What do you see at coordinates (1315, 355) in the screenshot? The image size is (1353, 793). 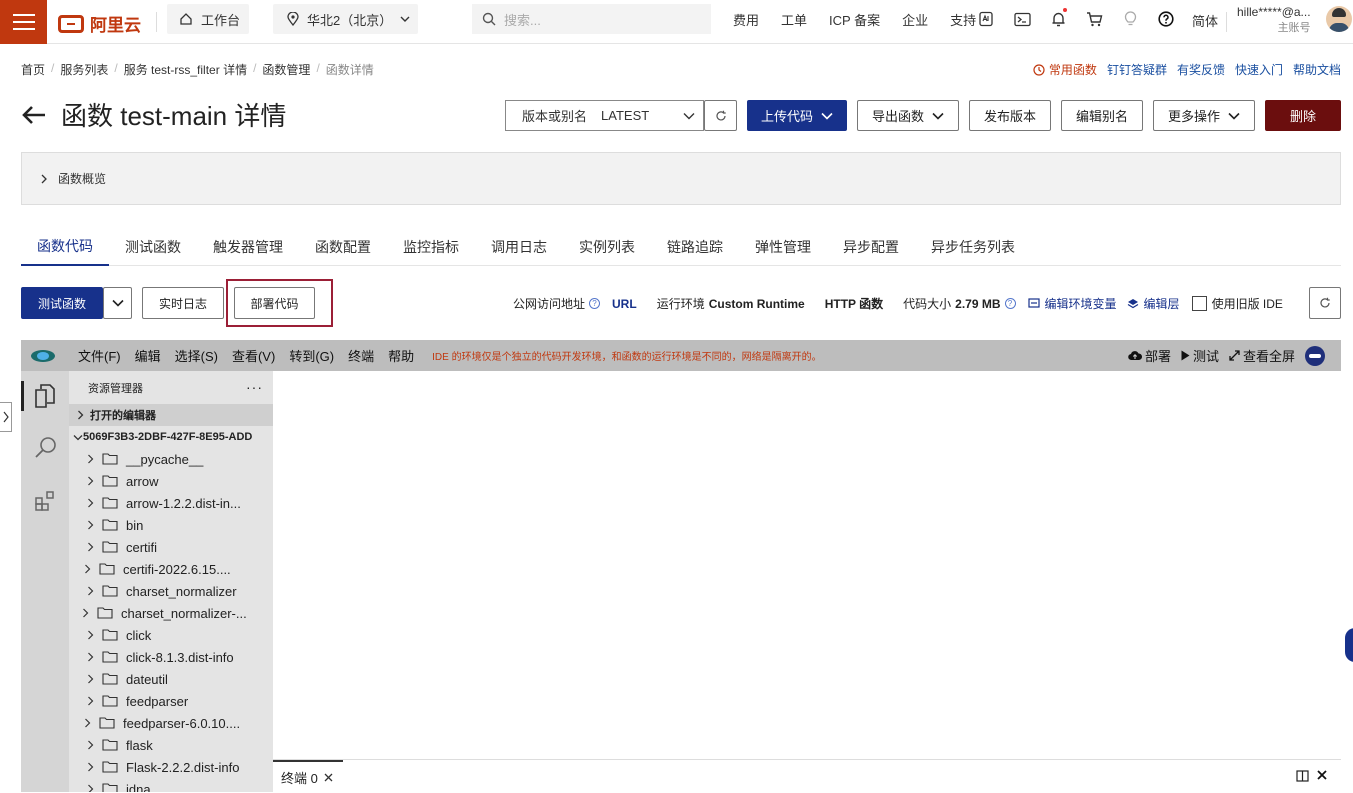 I see `ide-account-icon` at bounding box center [1315, 355].